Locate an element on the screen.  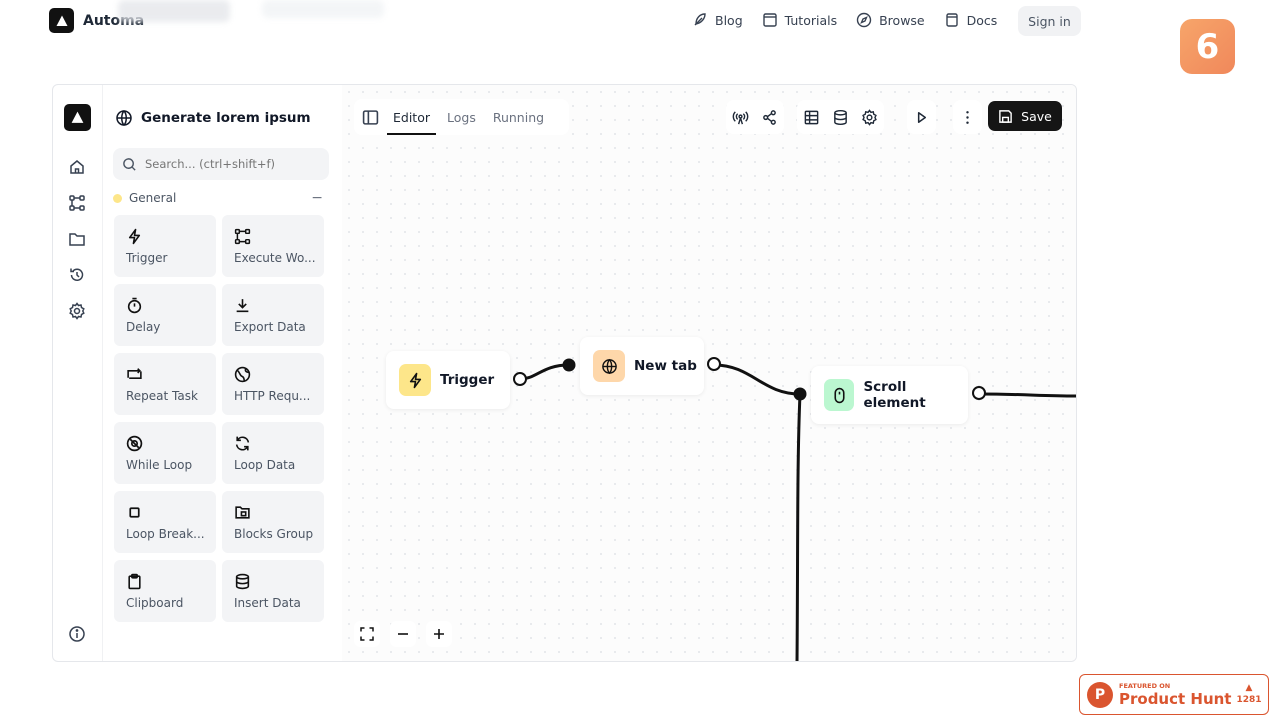
node-label: New tab is located at coordinates (665, 366).